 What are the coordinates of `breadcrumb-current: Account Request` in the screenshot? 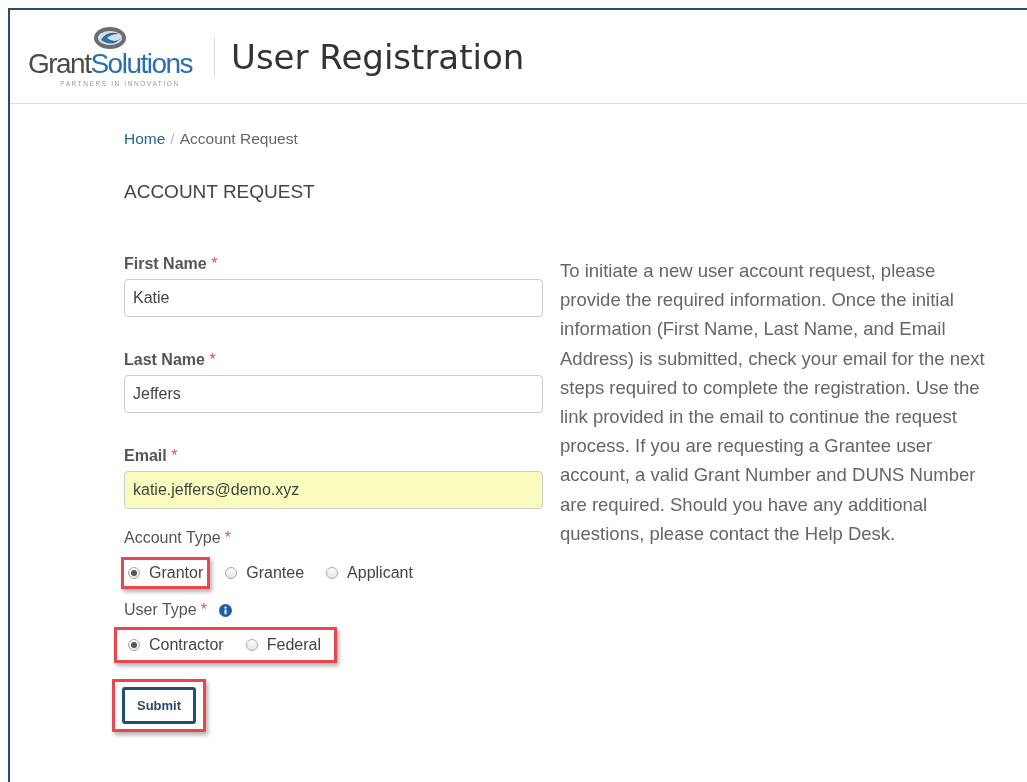 It's located at (238, 139).